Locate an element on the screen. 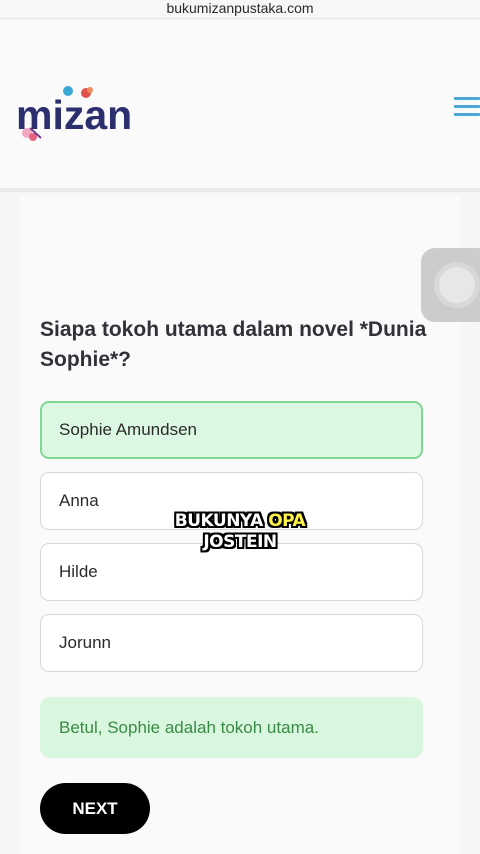 The width and height of the screenshot is (480, 854). next-button: NEXT is located at coordinates (95, 808).